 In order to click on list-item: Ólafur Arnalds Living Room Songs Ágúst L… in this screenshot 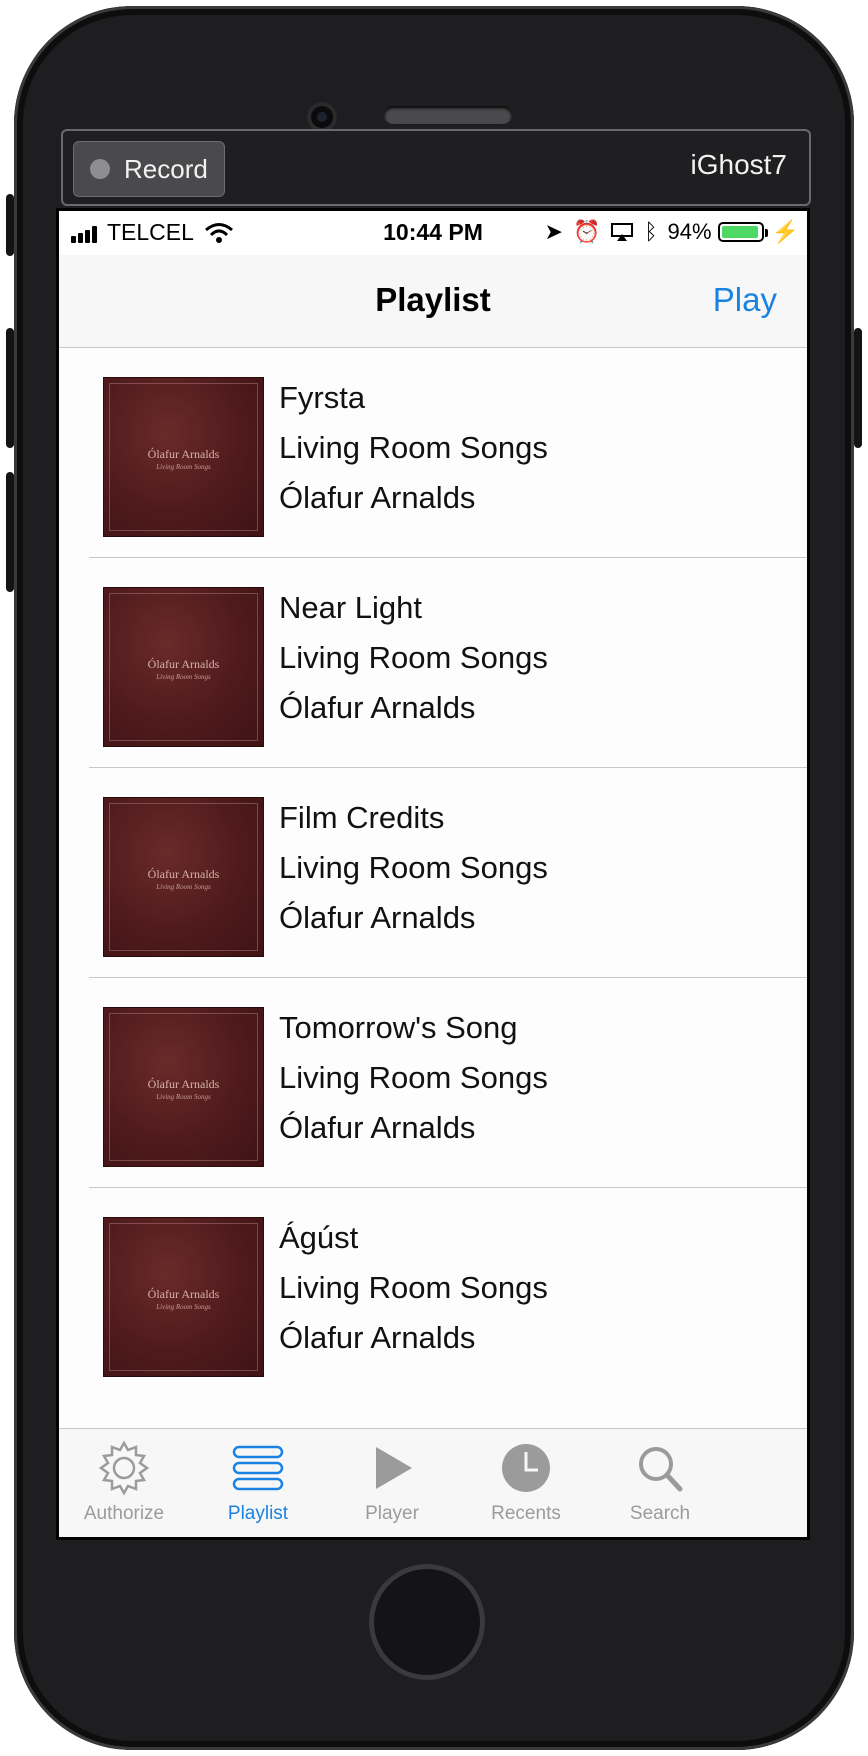, I will do `click(433, 1293)`.